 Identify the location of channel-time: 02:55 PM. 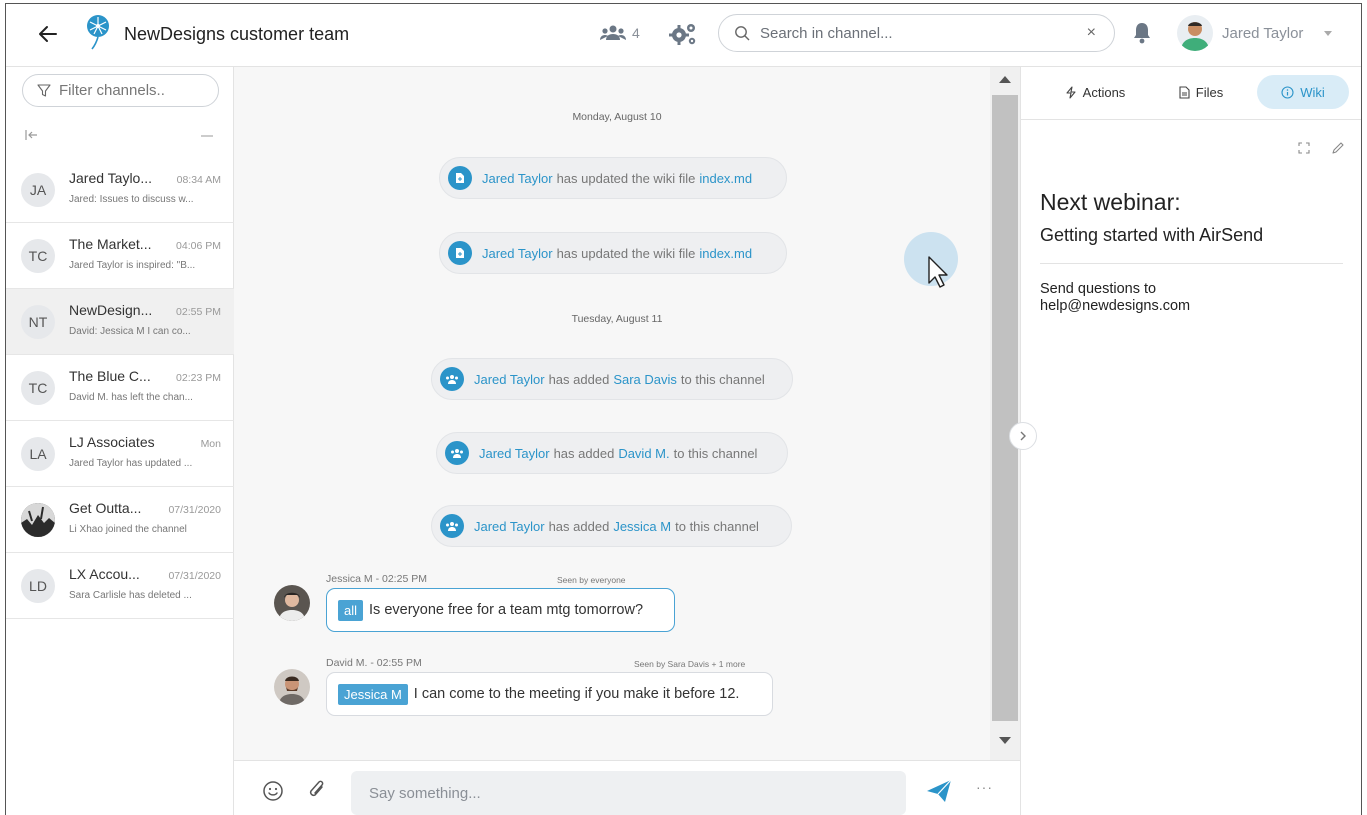
(198, 312).